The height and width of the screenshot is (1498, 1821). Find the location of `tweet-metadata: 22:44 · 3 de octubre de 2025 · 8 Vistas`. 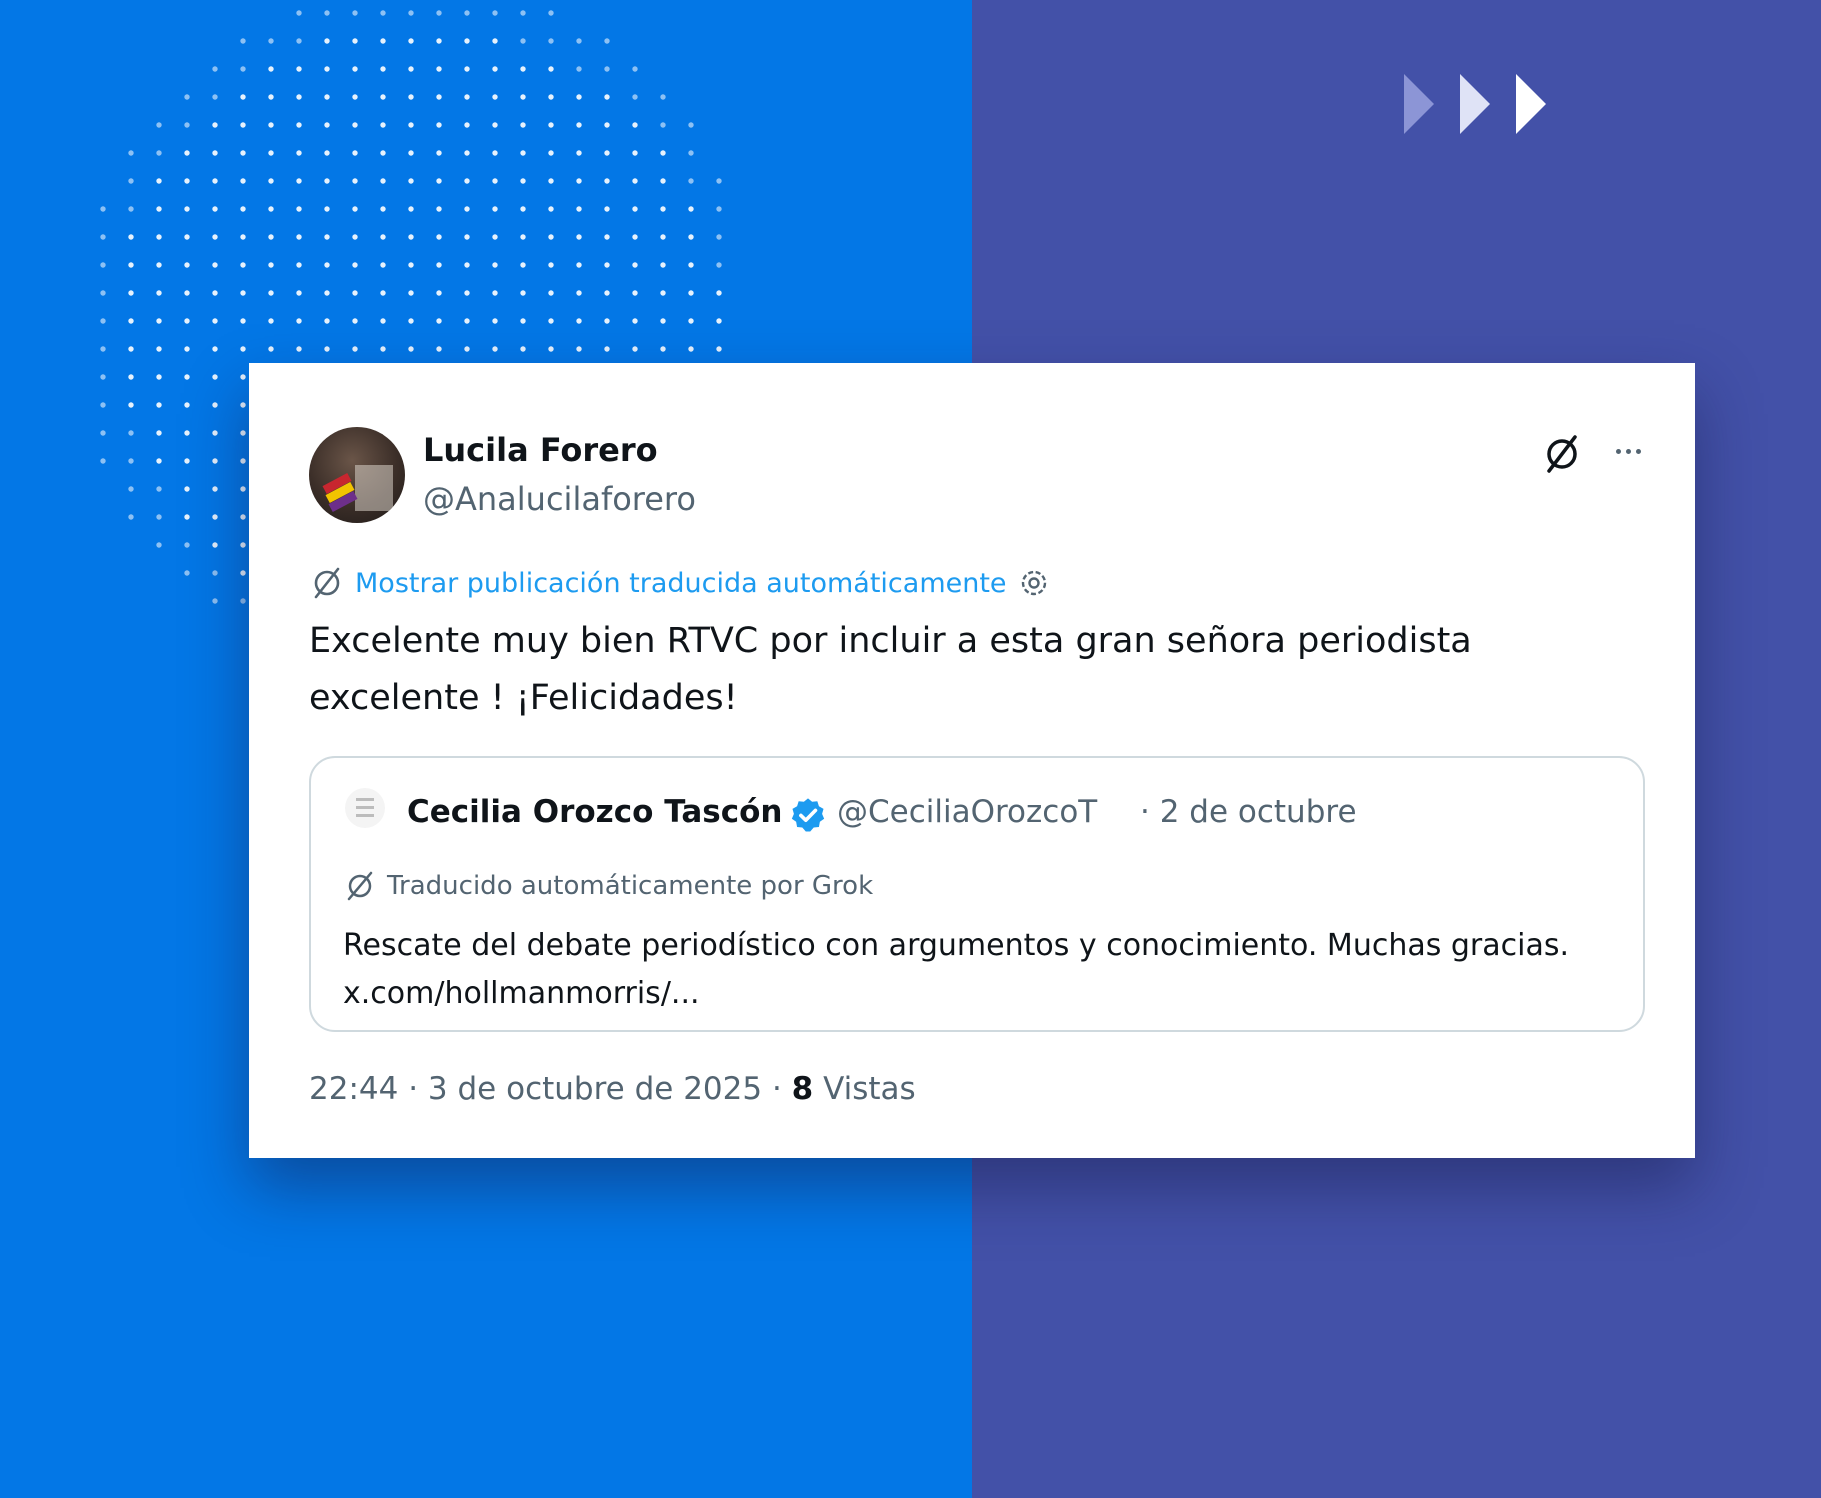

tweet-metadata: 22:44 · 3 de octubre de 2025 · 8 Vistas is located at coordinates (612, 1089).